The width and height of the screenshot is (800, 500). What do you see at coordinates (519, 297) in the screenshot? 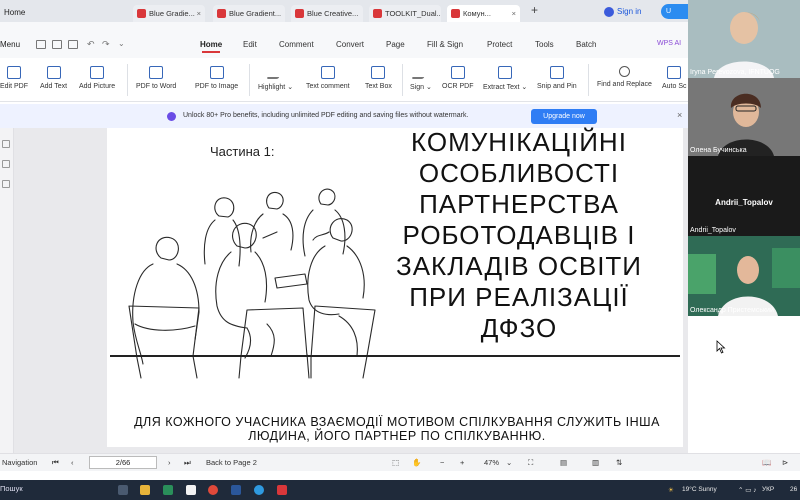
I see `title-line: ПРИ РЕАЛІЗАЦІЇ` at bounding box center [519, 297].